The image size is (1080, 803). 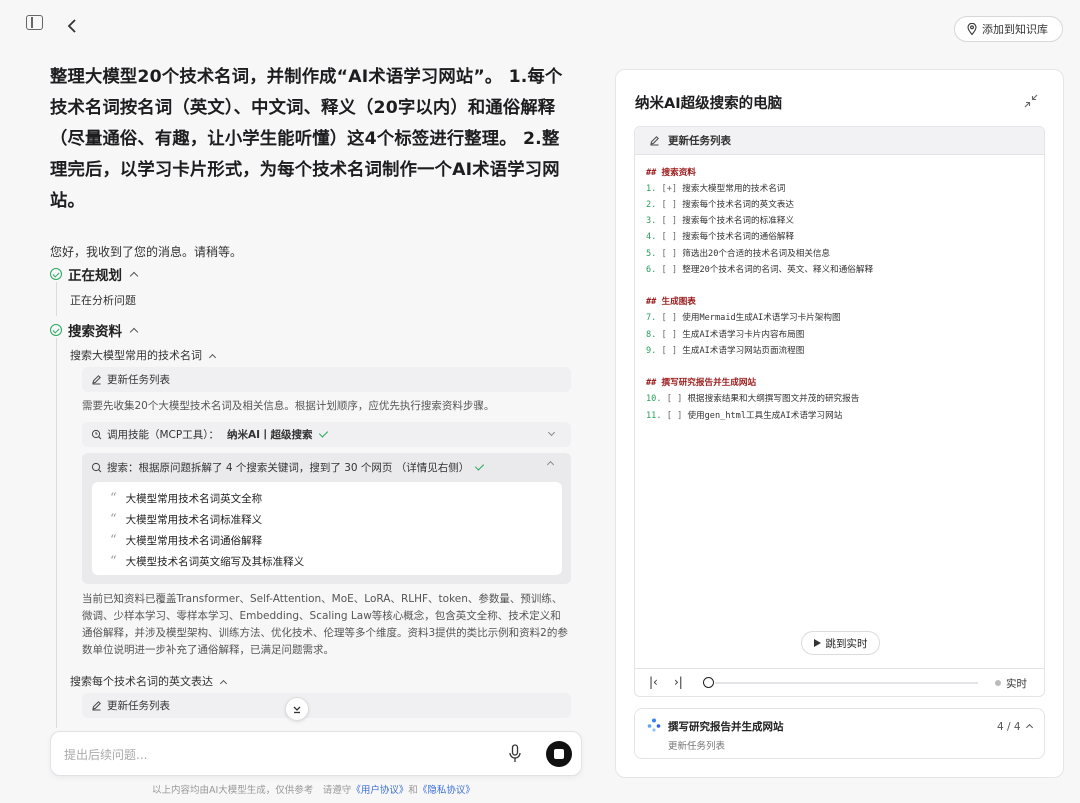 I want to click on task-count: 4 / 4, so click(x=1009, y=727).